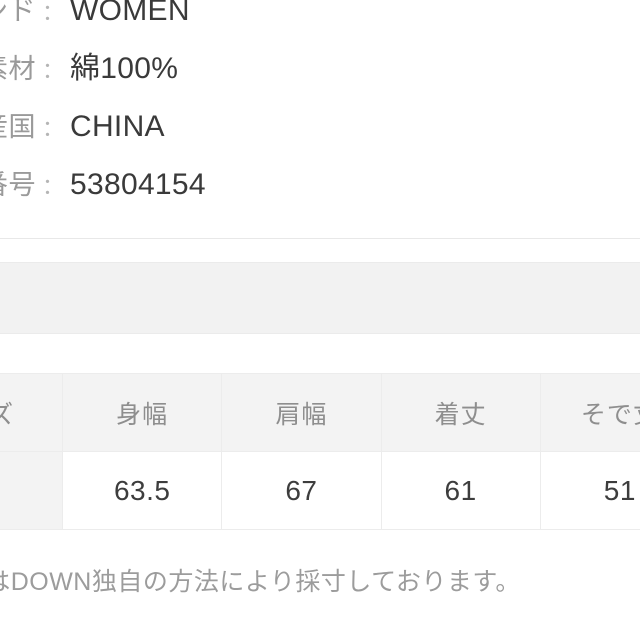 This screenshot has height=640, width=640. What do you see at coordinates (260, 582) in the screenshot?
I see `measurement-note: ※サイズはDOWN独自の方法により採寸しております。` at bounding box center [260, 582].